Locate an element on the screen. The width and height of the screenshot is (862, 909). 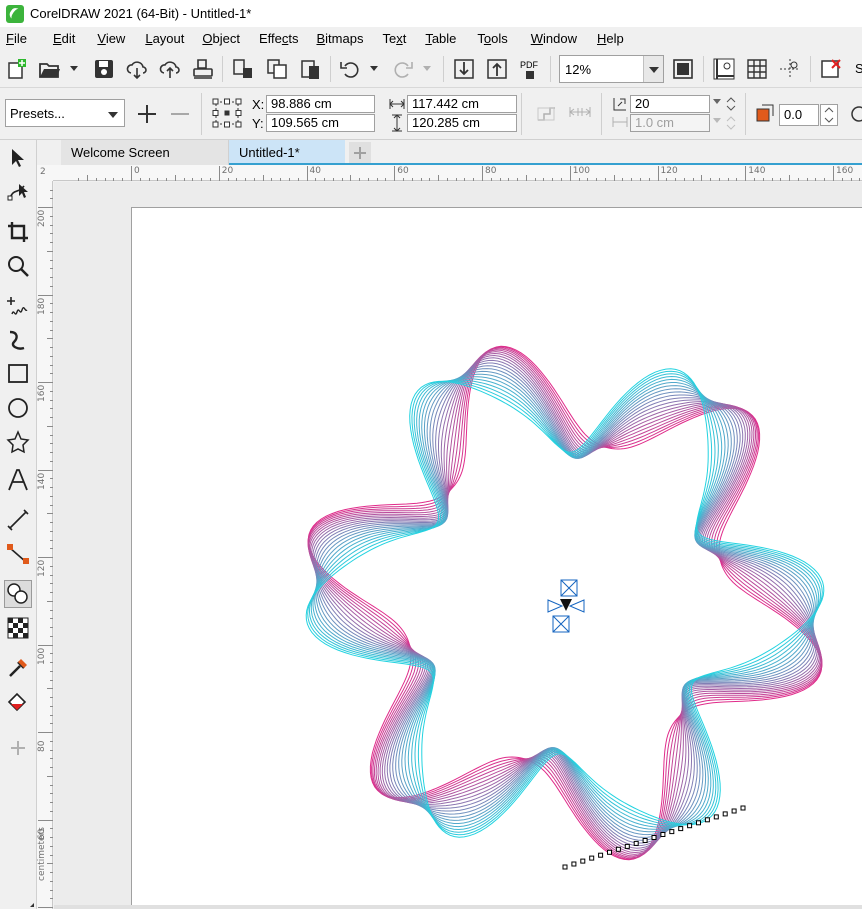
object-width-icon is located at coordinates (397, 104).